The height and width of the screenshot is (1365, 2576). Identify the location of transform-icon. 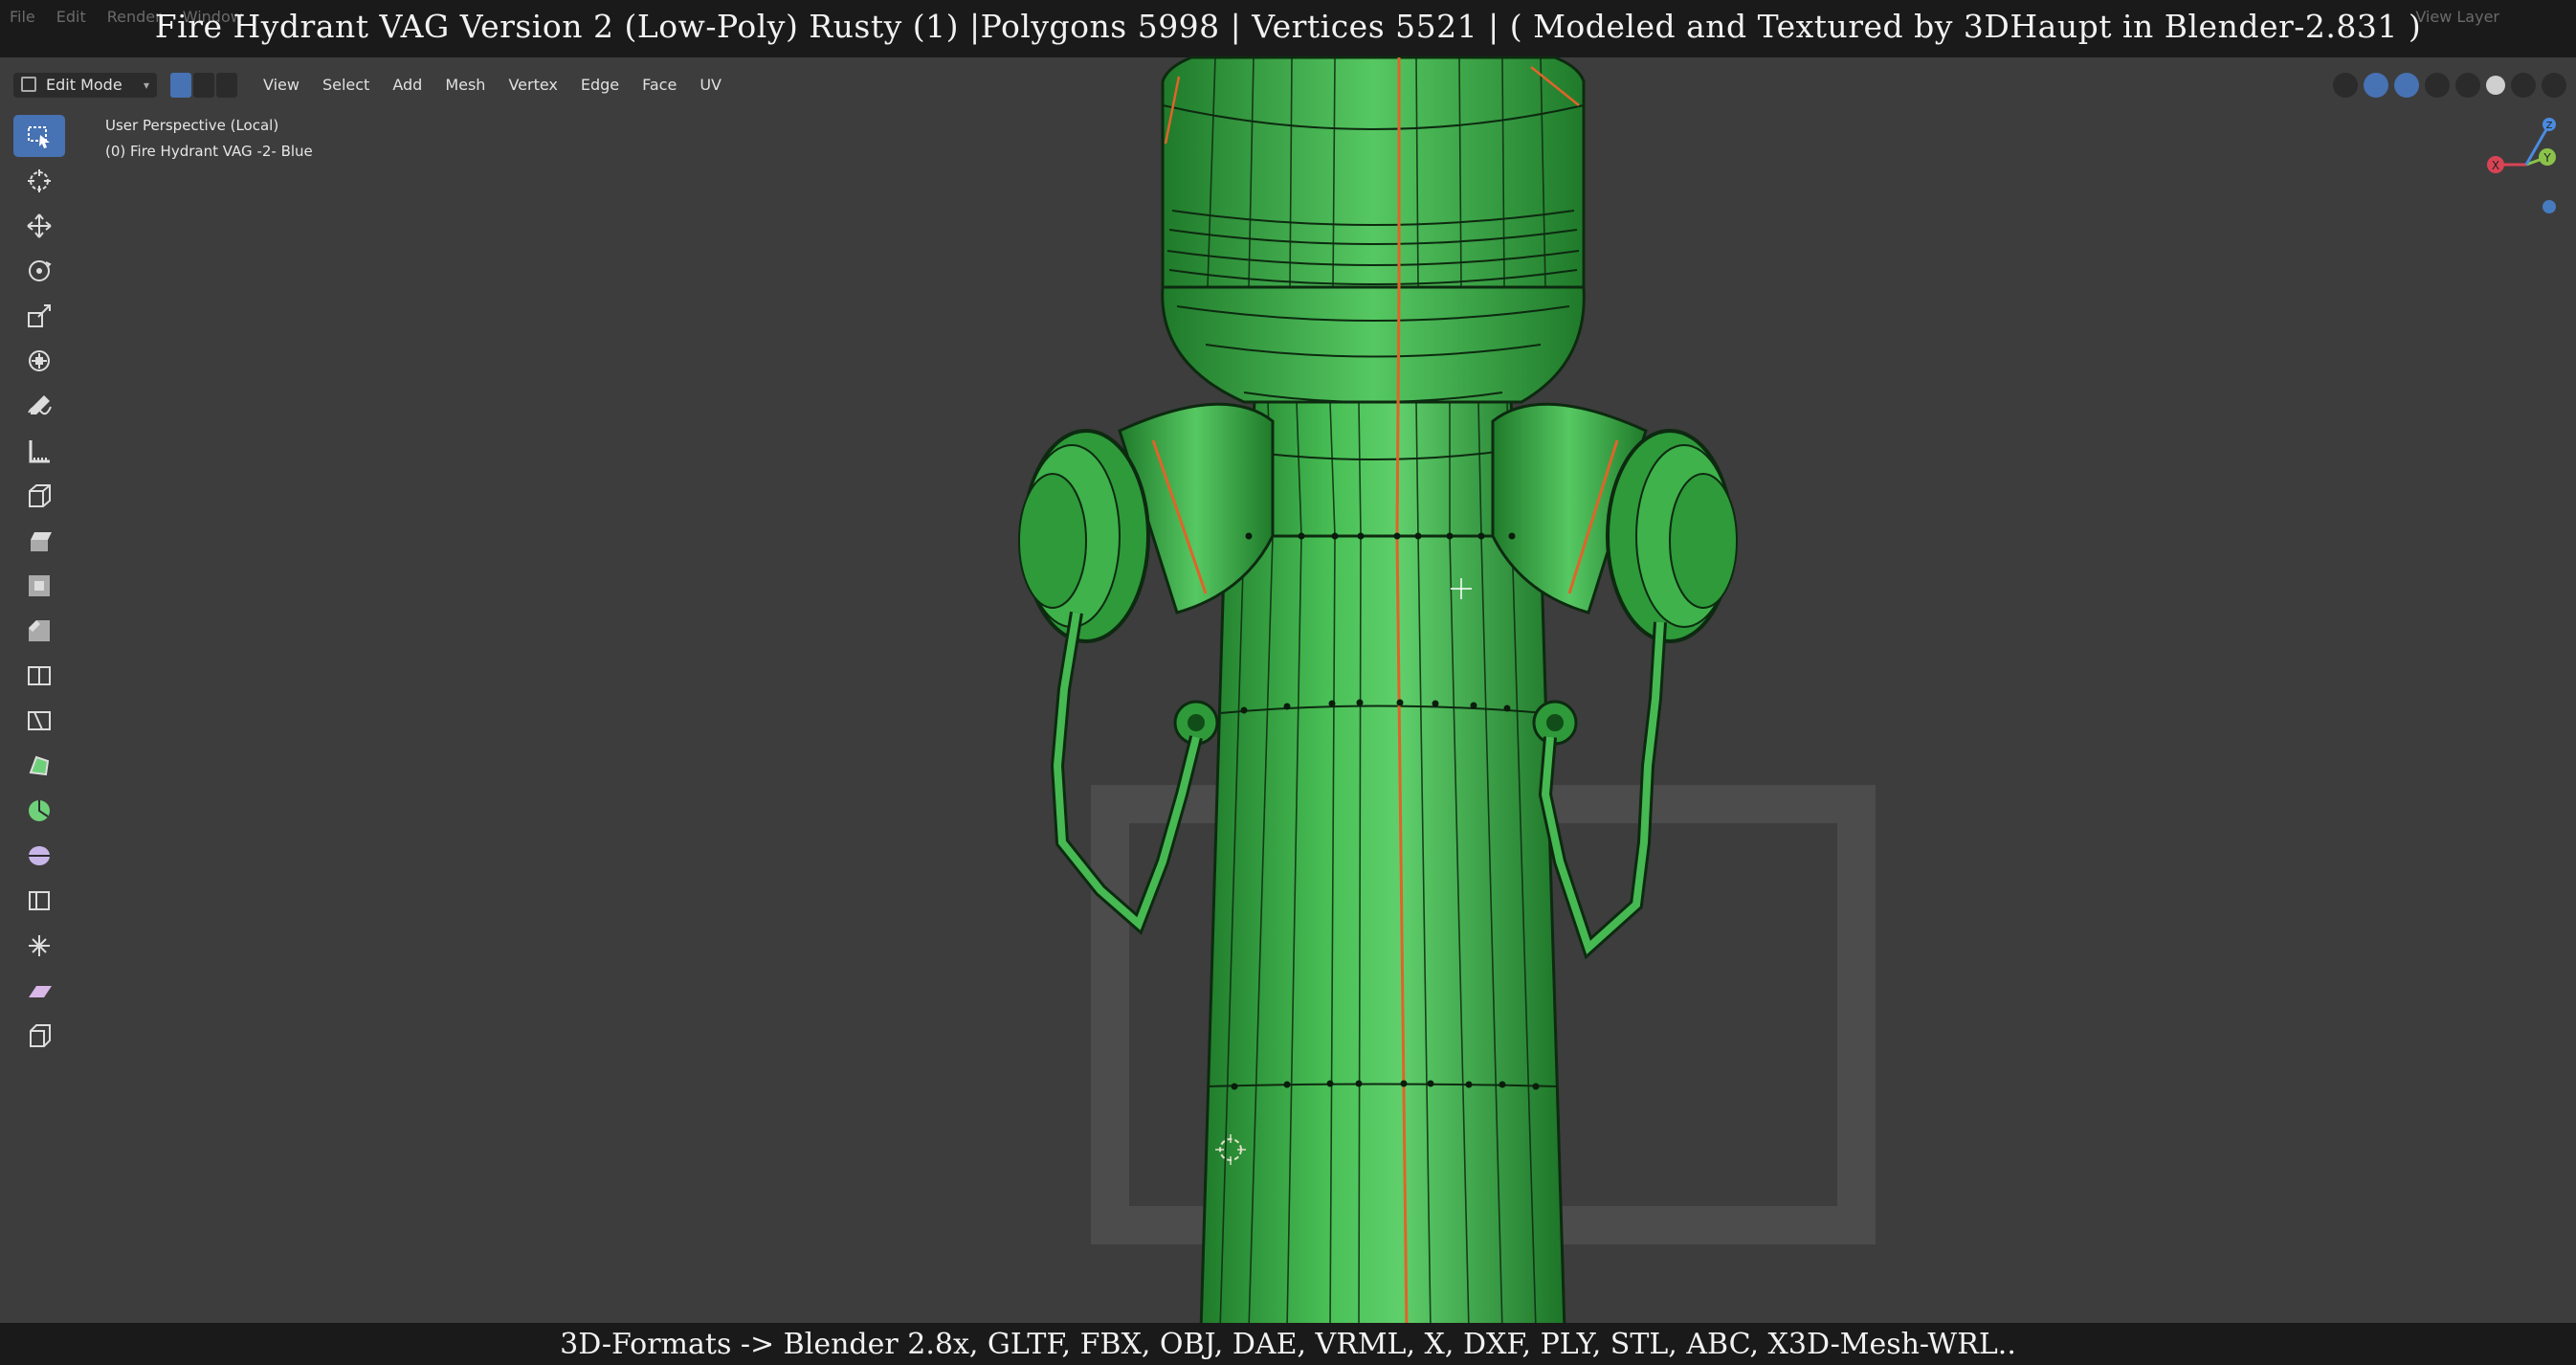
(39, 361).